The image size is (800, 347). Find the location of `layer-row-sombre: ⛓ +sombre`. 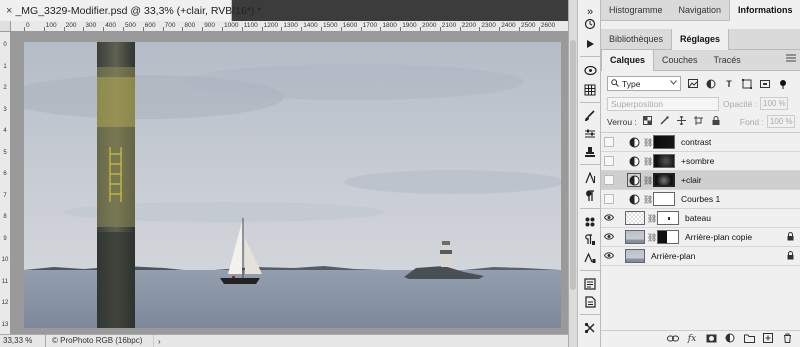

layer-row-sombre: ⛓ +sombre is located at coordinates (700, 161).